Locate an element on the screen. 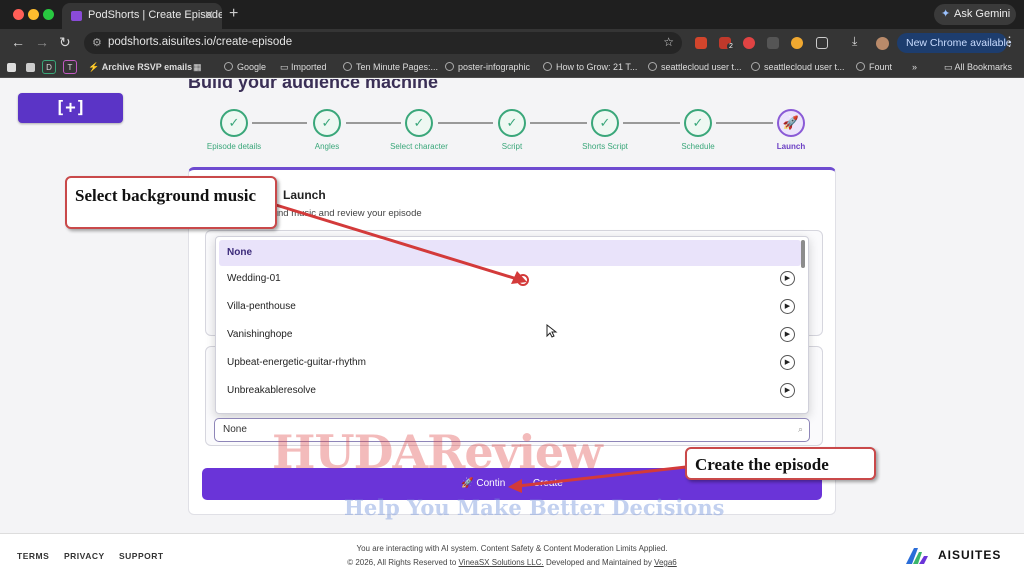 This screenshot has height=577, width=1024. step-label: Script is located at coordinates (512, 146).